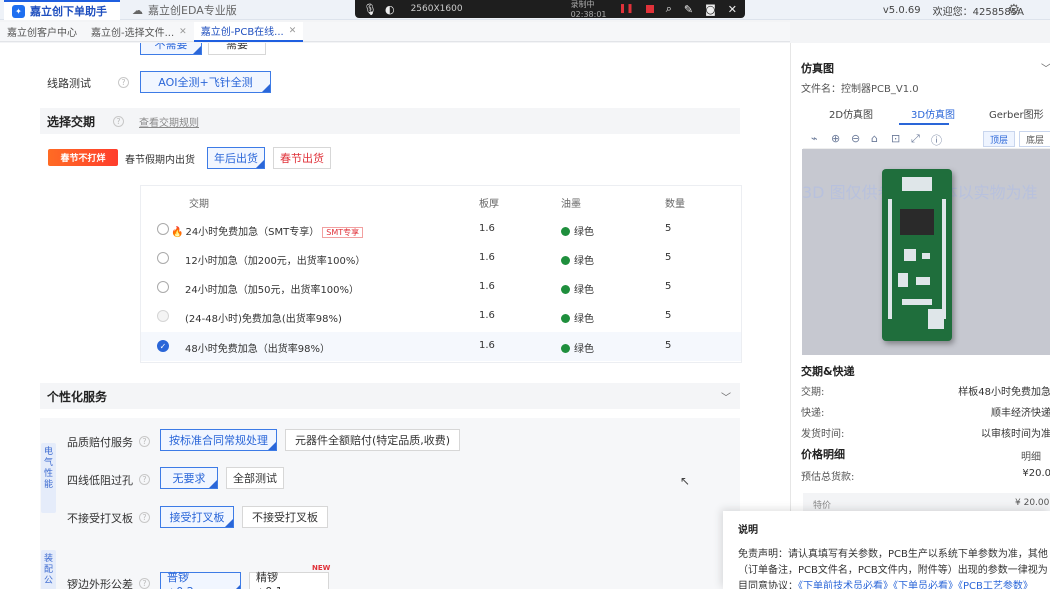 This screenshot has height=589, width=1050. I want to click on lead-time-cell: 🔥 24小时免费加急（SMT专享） SMT专享, so click(267, 230).